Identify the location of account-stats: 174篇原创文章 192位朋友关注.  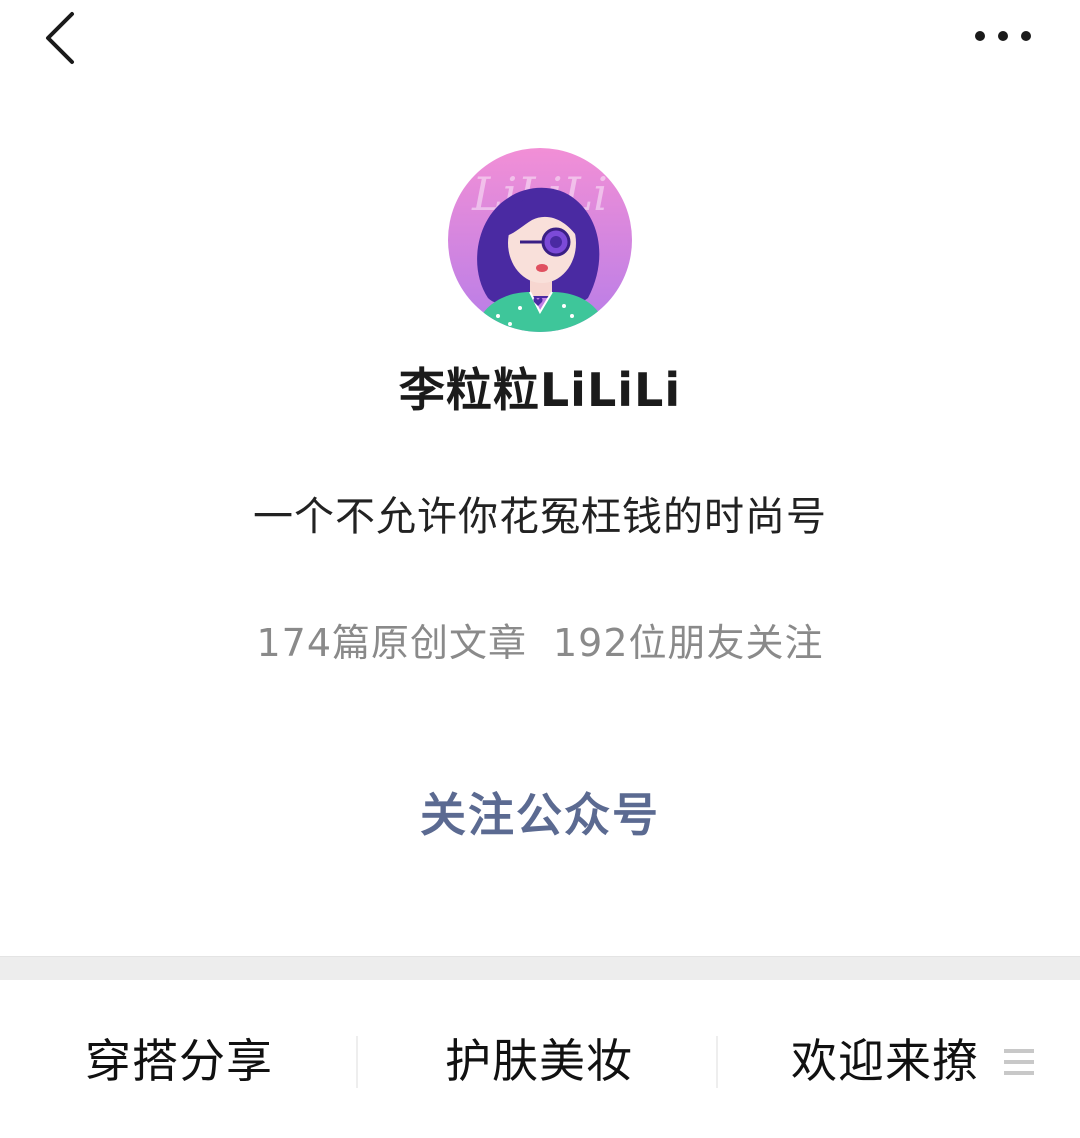
(540, 639).